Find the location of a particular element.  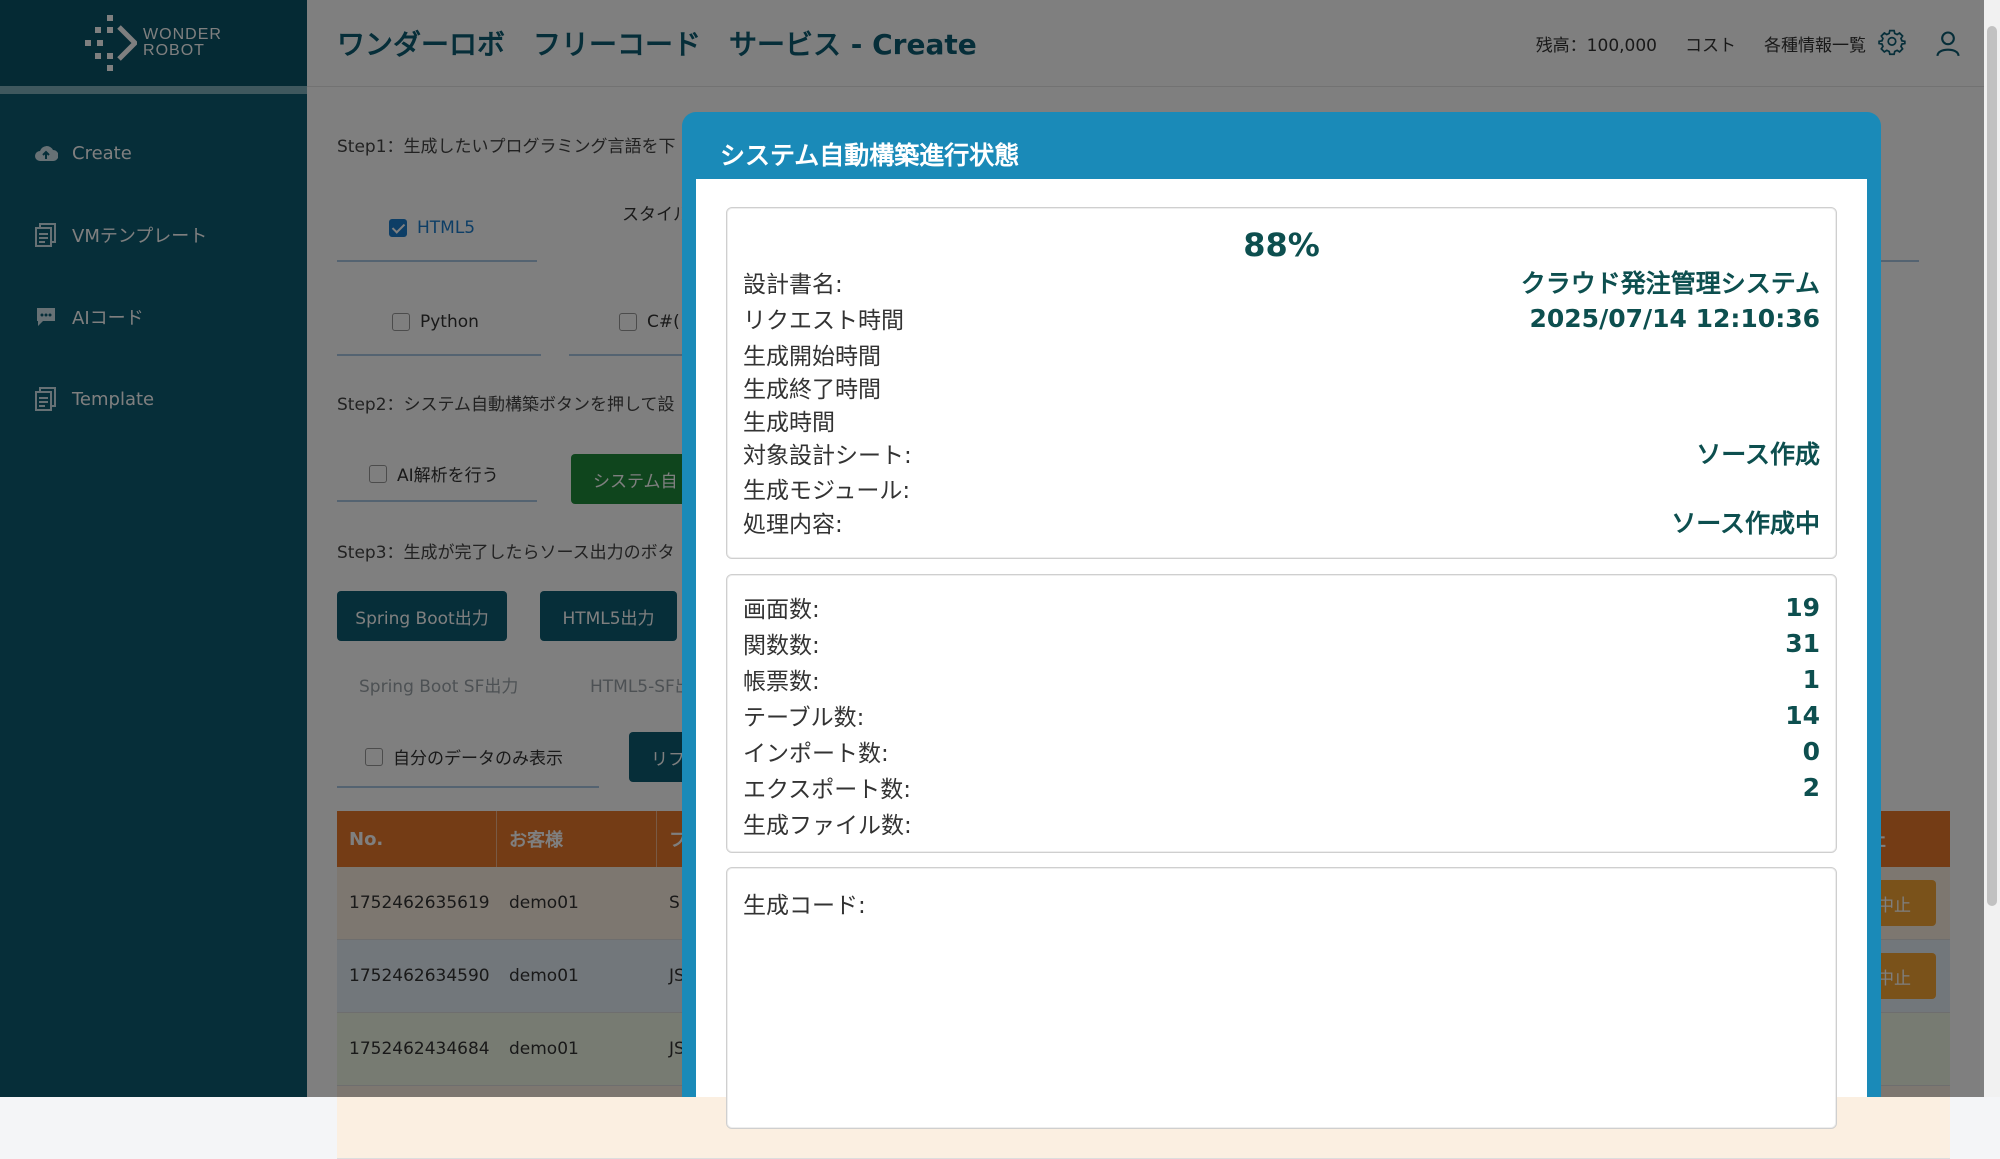

info-label: 生成モジュール: is located at coordinates (827, 491).